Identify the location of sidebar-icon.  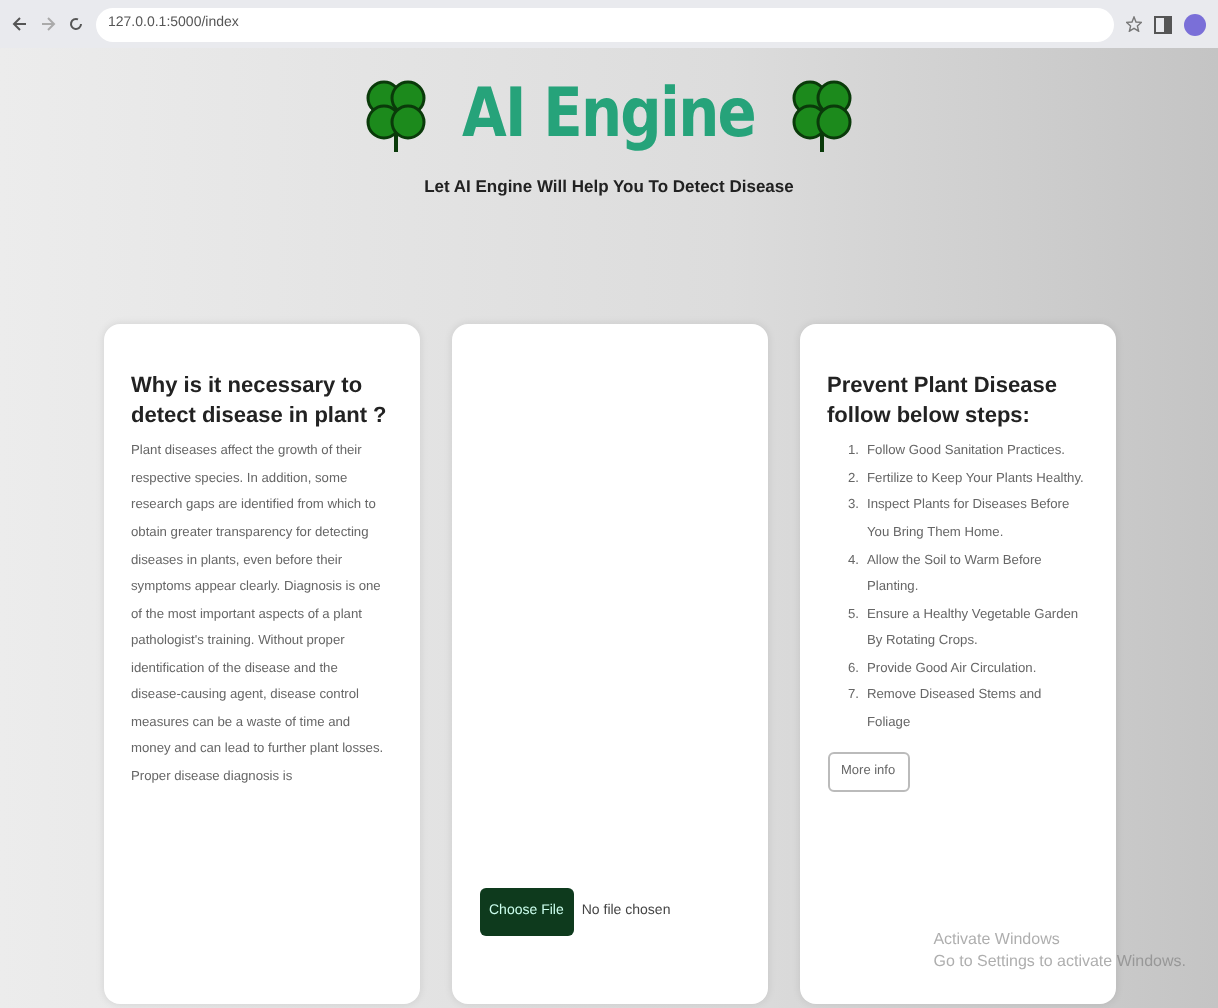
(1163, 24).